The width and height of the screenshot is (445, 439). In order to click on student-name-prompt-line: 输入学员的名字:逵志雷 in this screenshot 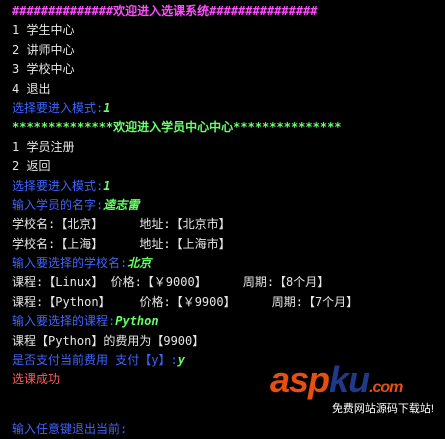, I will do `click(224, 205)`.